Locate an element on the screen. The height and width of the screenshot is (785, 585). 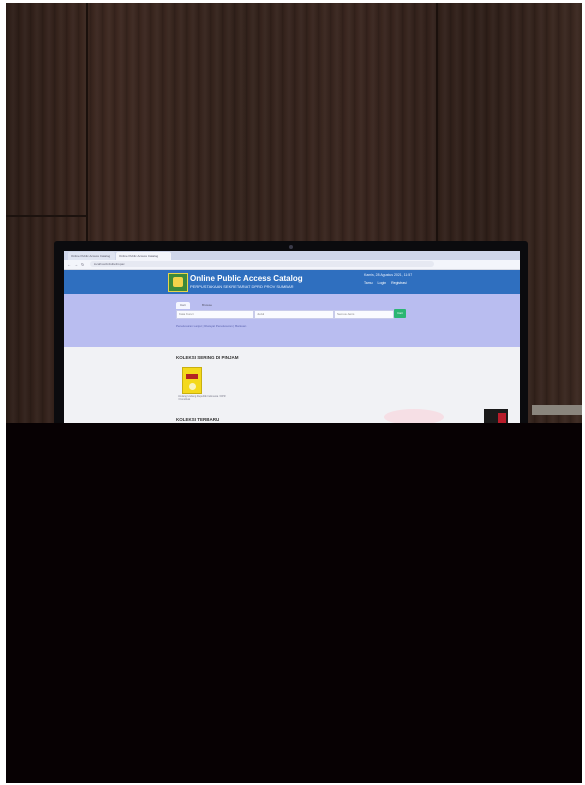
site-title: Online Public Access Catalog is located at coordinates (246, 278).